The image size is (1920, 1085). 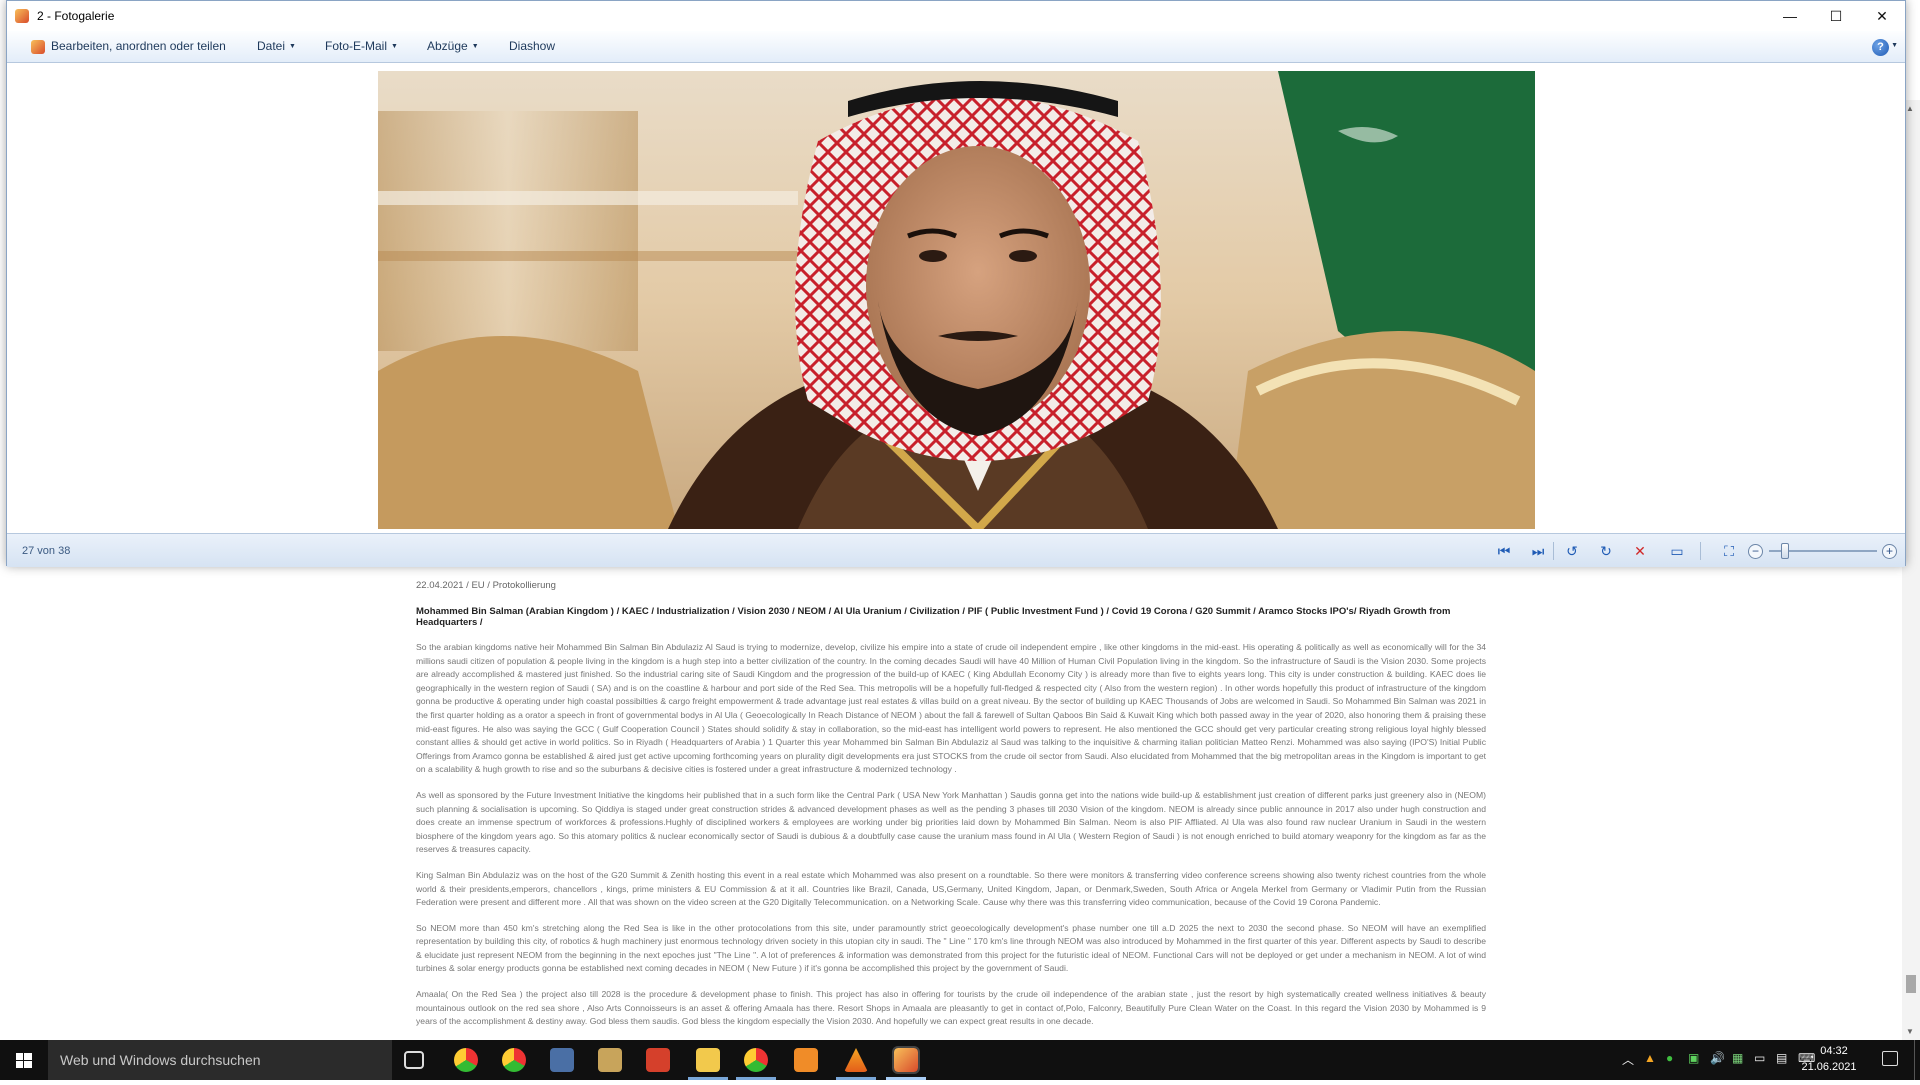 What do you see at coordinates (271, 46) in the screenshot?
I see `menu-file-label: Datei` at bounding box center [271, 46].